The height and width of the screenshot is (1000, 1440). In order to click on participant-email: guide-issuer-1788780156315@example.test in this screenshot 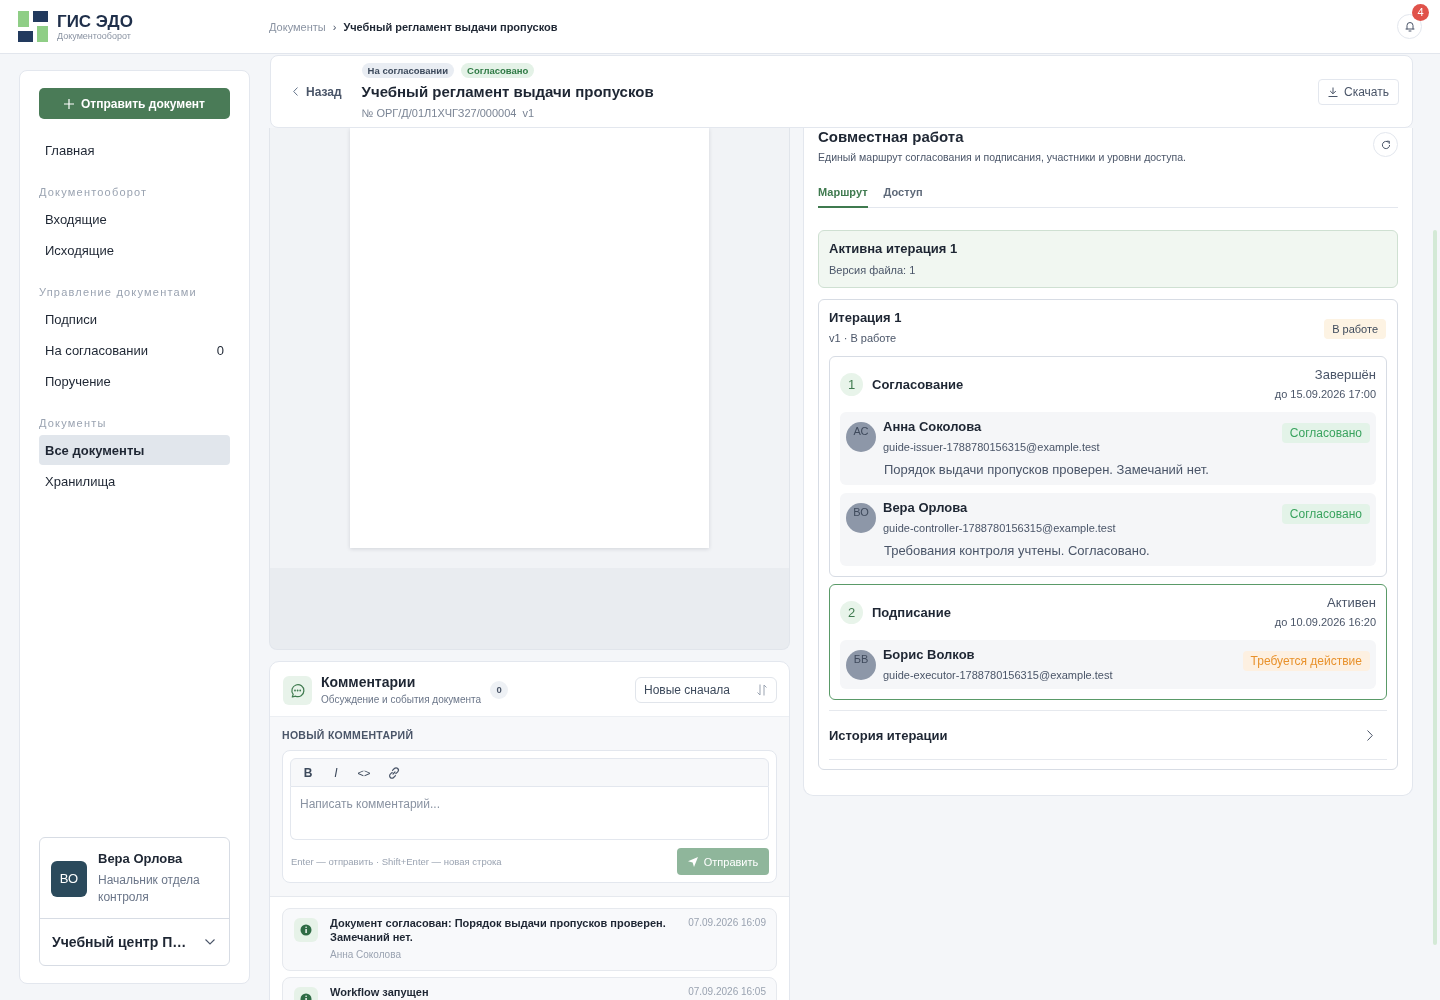, I will do `click(991, 447)`.